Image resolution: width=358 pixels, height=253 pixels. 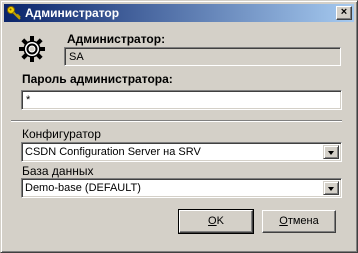 I want to click on admin-name-field: SA, so click(x=202, y=56).